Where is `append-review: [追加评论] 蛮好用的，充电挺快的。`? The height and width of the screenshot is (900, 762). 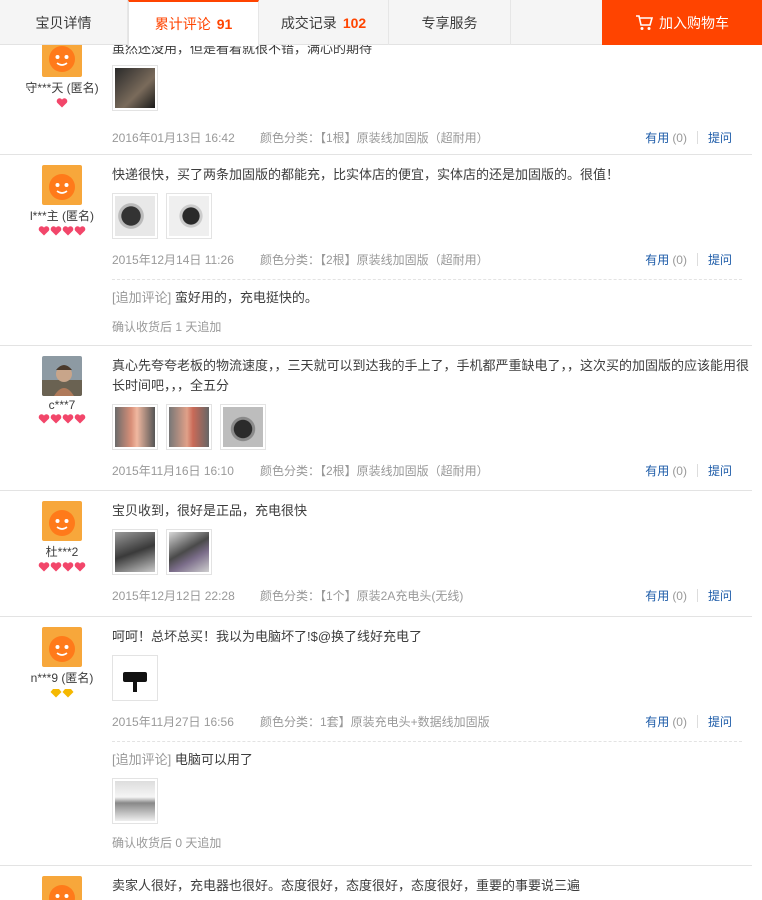 append-review: [追加评论] 蛮好用的，充电挺快的。 is located at coordinates (427, 293).